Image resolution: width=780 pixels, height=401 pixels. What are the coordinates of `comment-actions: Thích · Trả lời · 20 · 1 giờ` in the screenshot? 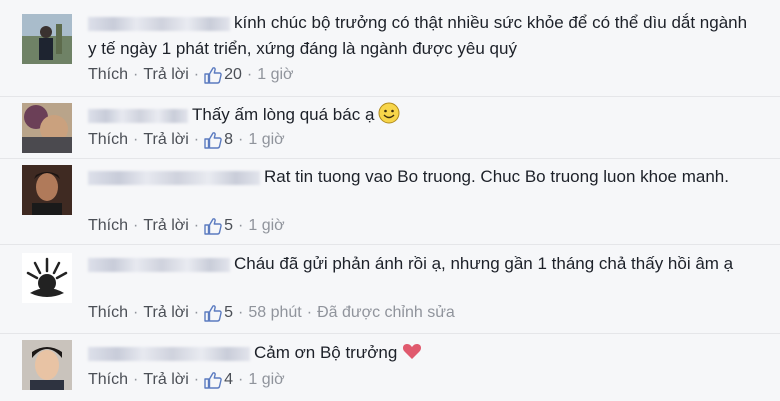 It's located at (191, 75).